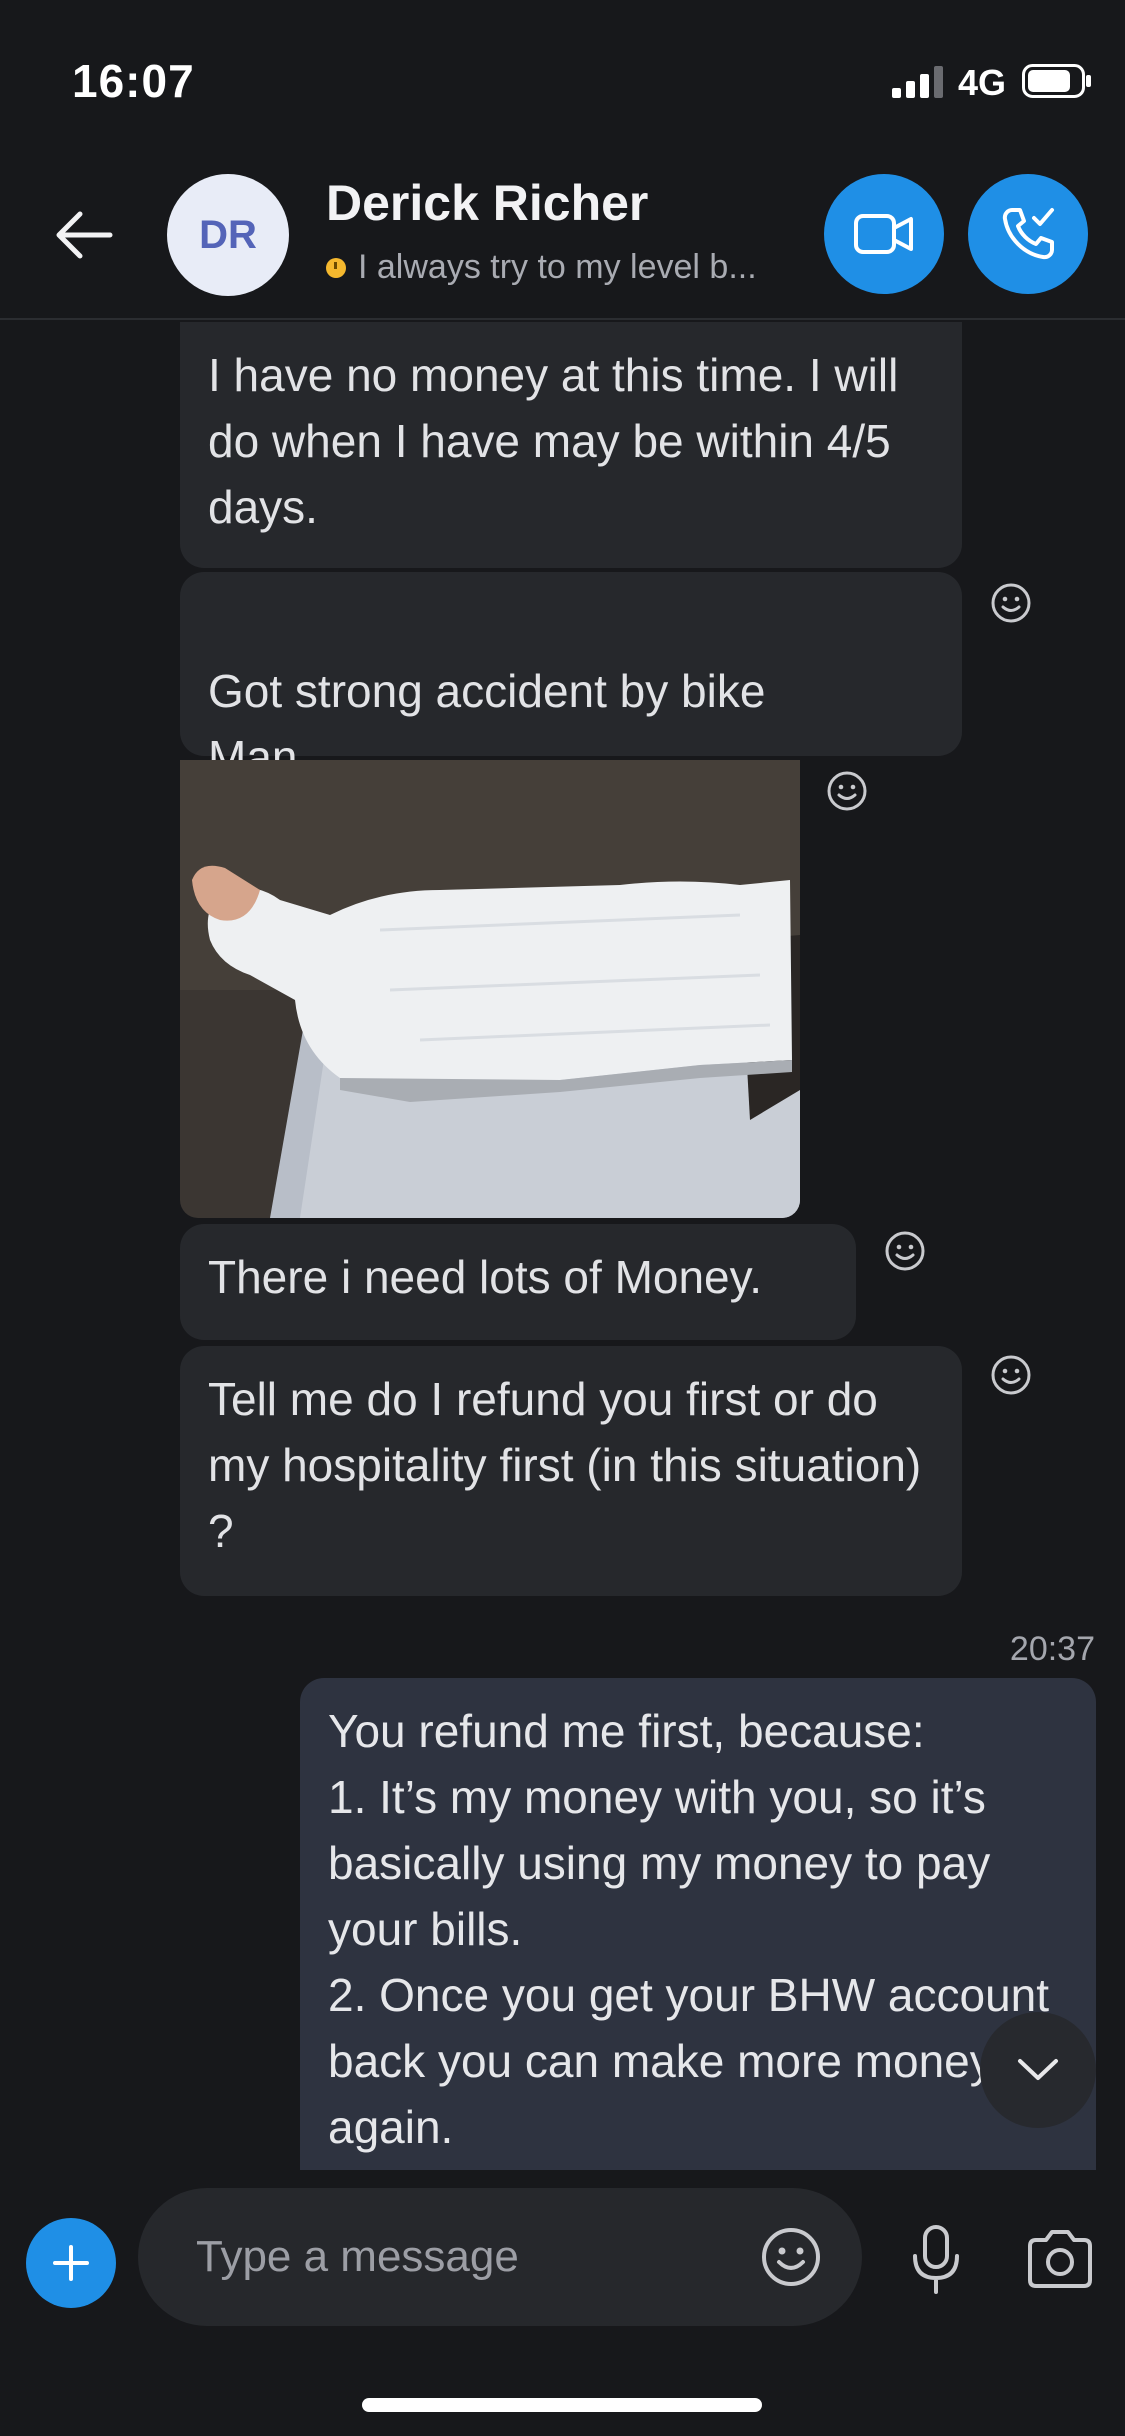 This screenshot has width=1125, height=2436. I want to click on audio-call-button, so click(1028, 234).